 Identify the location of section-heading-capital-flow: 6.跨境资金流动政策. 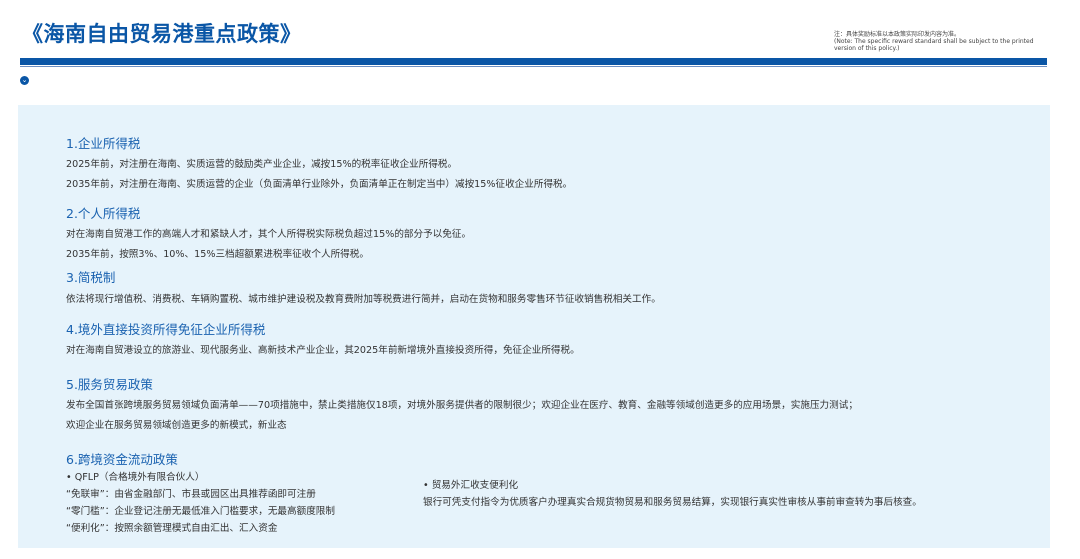
(122, 459).